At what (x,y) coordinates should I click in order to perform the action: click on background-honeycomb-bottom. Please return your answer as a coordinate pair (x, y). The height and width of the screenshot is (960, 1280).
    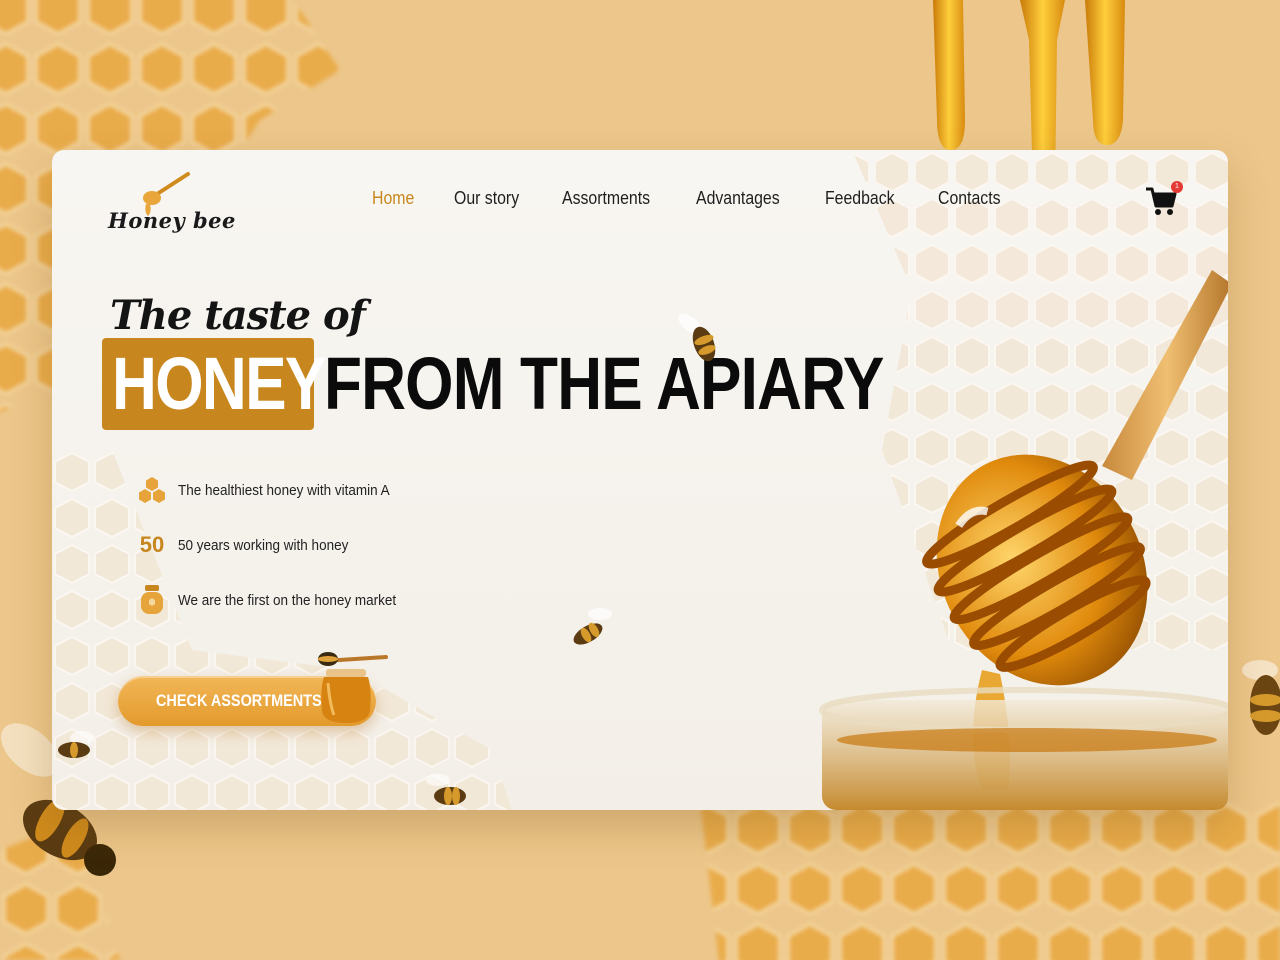
    Looking at the image, I should click on (990, 880).